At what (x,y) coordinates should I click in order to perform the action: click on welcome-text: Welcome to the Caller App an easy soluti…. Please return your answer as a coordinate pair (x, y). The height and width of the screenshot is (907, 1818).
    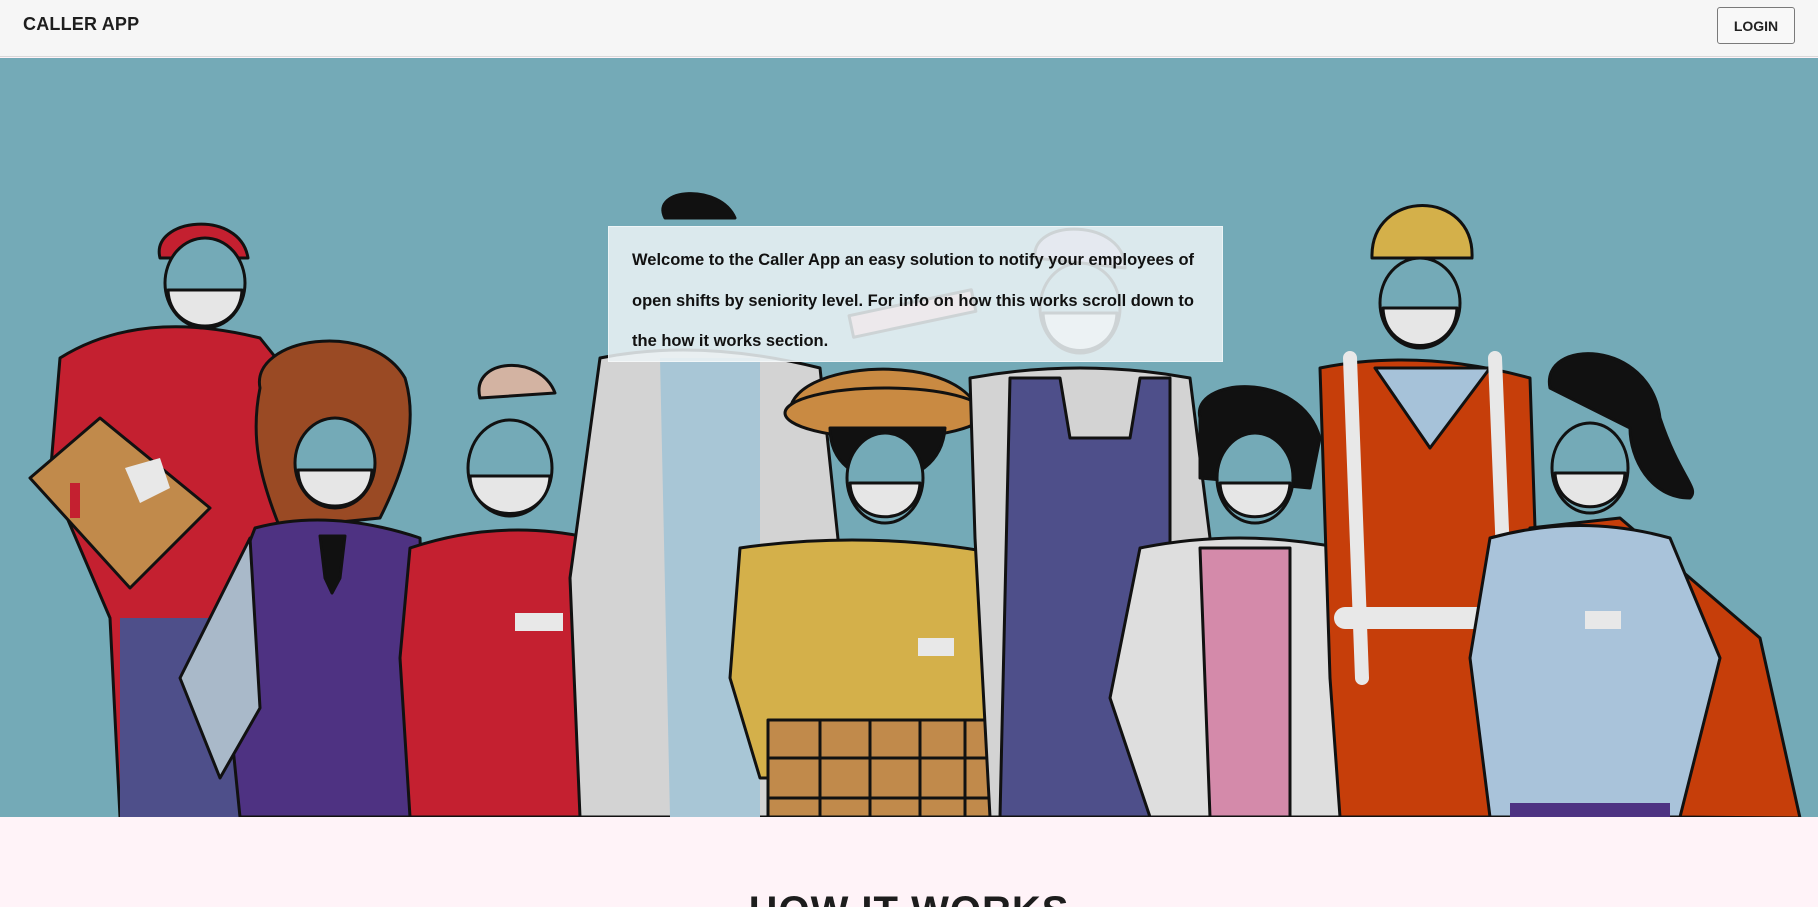
    Looking at the image, I should click on (913, 300).